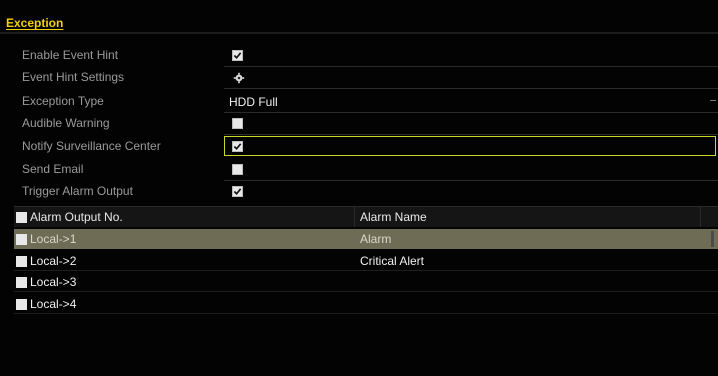  What do you see at coordinates (470, 146) in the screenshot?
I see `focus-highlight` at bounding box center [470, 146].